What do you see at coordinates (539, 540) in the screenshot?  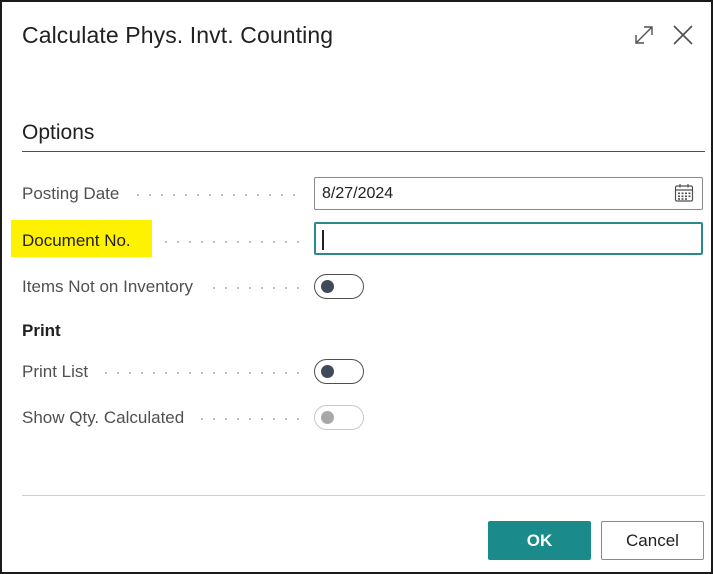 I see `ok-button: OK` at bounding box center [539, 540].